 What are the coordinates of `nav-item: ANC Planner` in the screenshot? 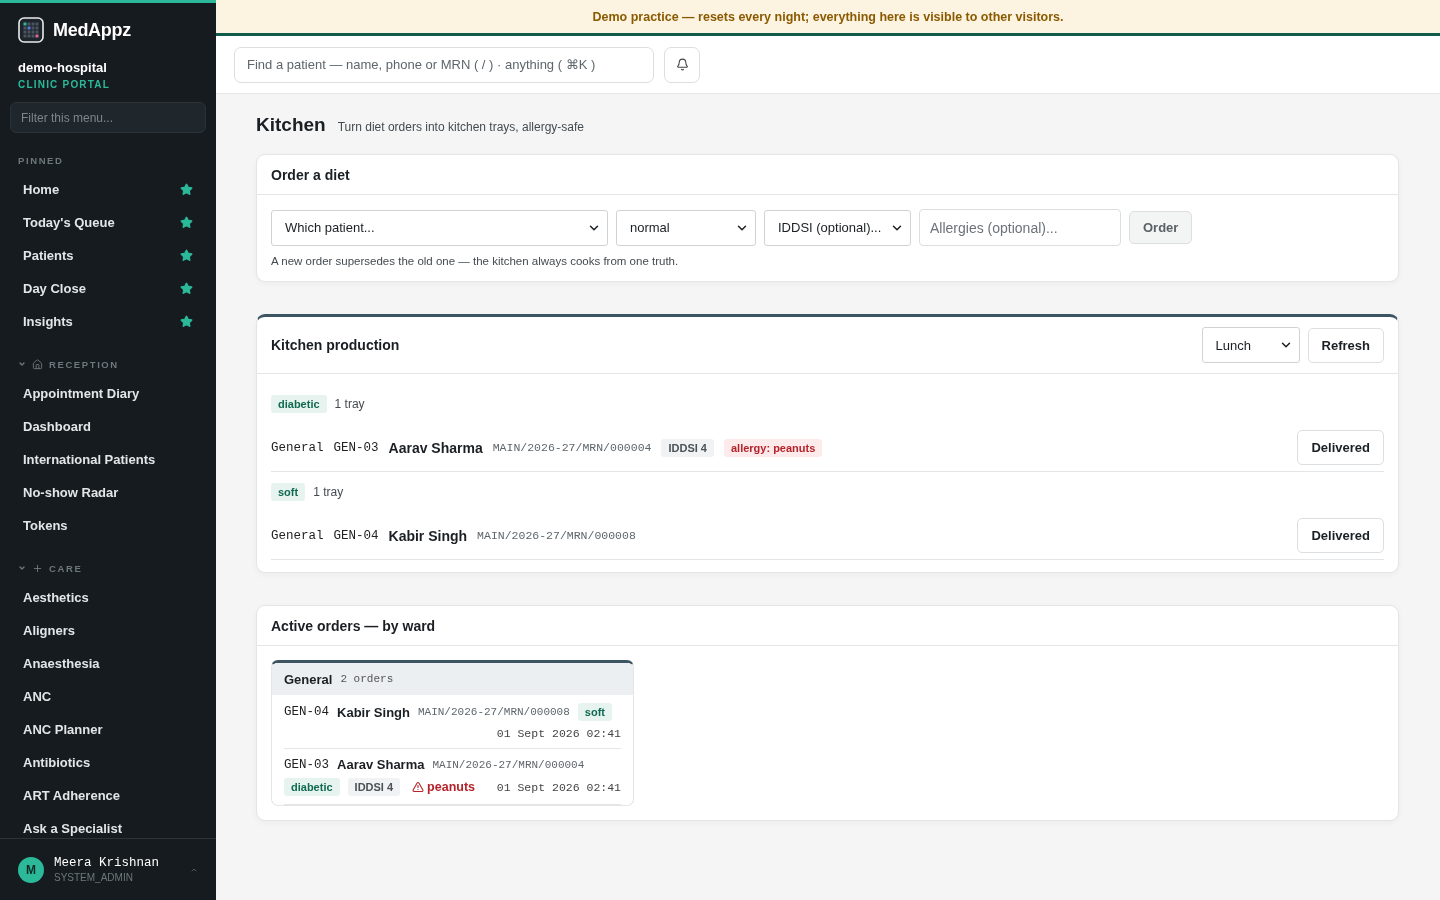 It's located at (108, 729).